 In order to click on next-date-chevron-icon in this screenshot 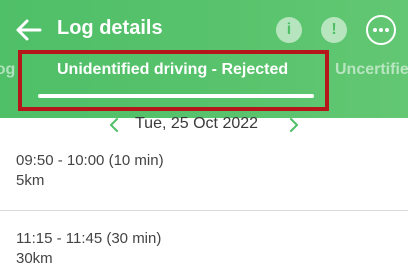, I will do `click(294, 125)`.